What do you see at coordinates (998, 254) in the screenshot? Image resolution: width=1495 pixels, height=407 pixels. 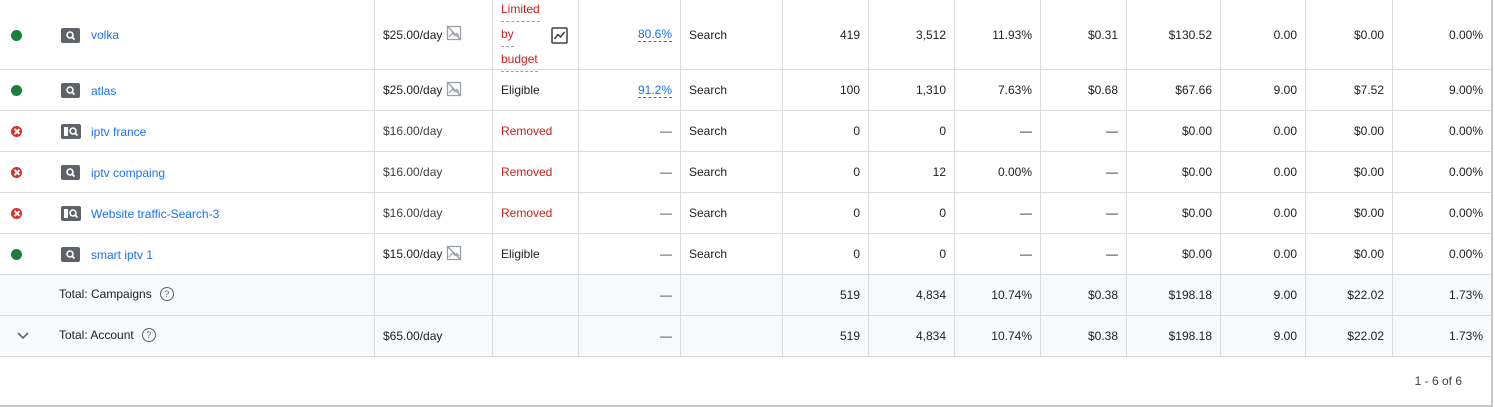 I see `cell-ctr: —` at bounding box center [998, 254].